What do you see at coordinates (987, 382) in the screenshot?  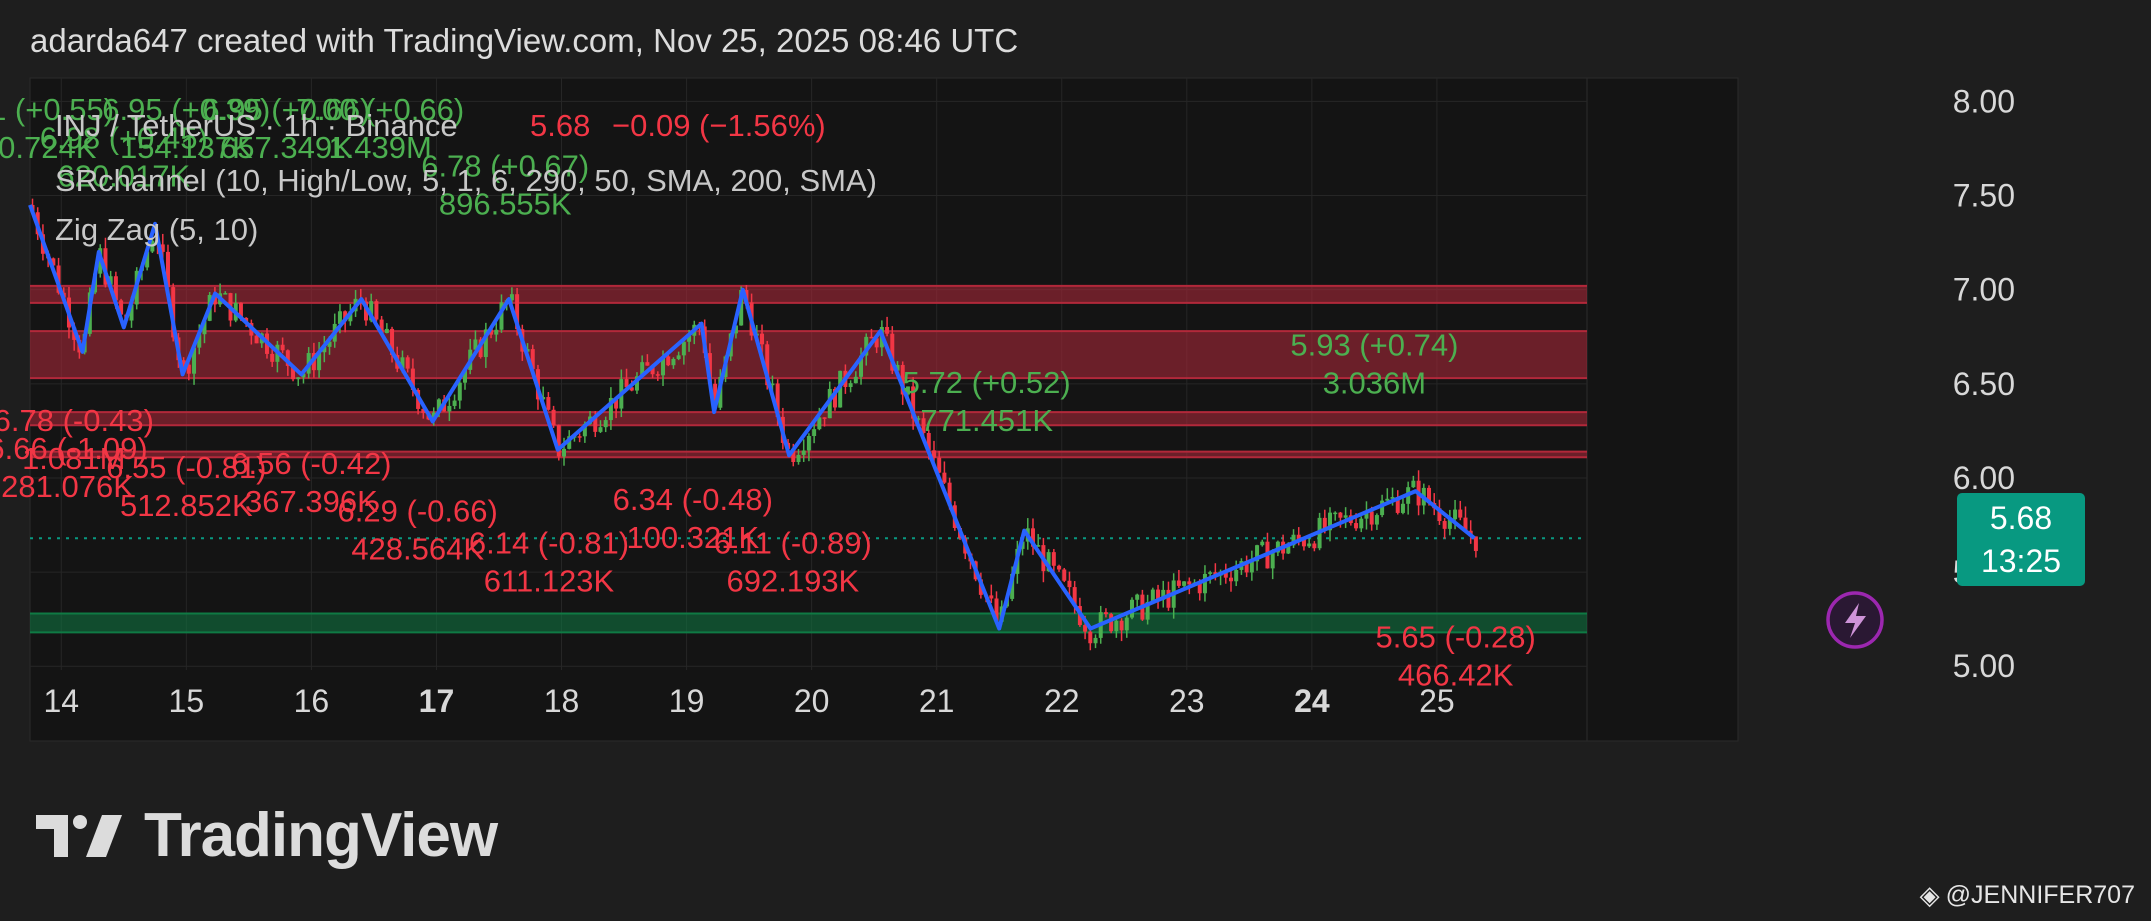 I see `pivot-high-label-price: 5.72 (+0.52)` at bounding box center [987, 382].